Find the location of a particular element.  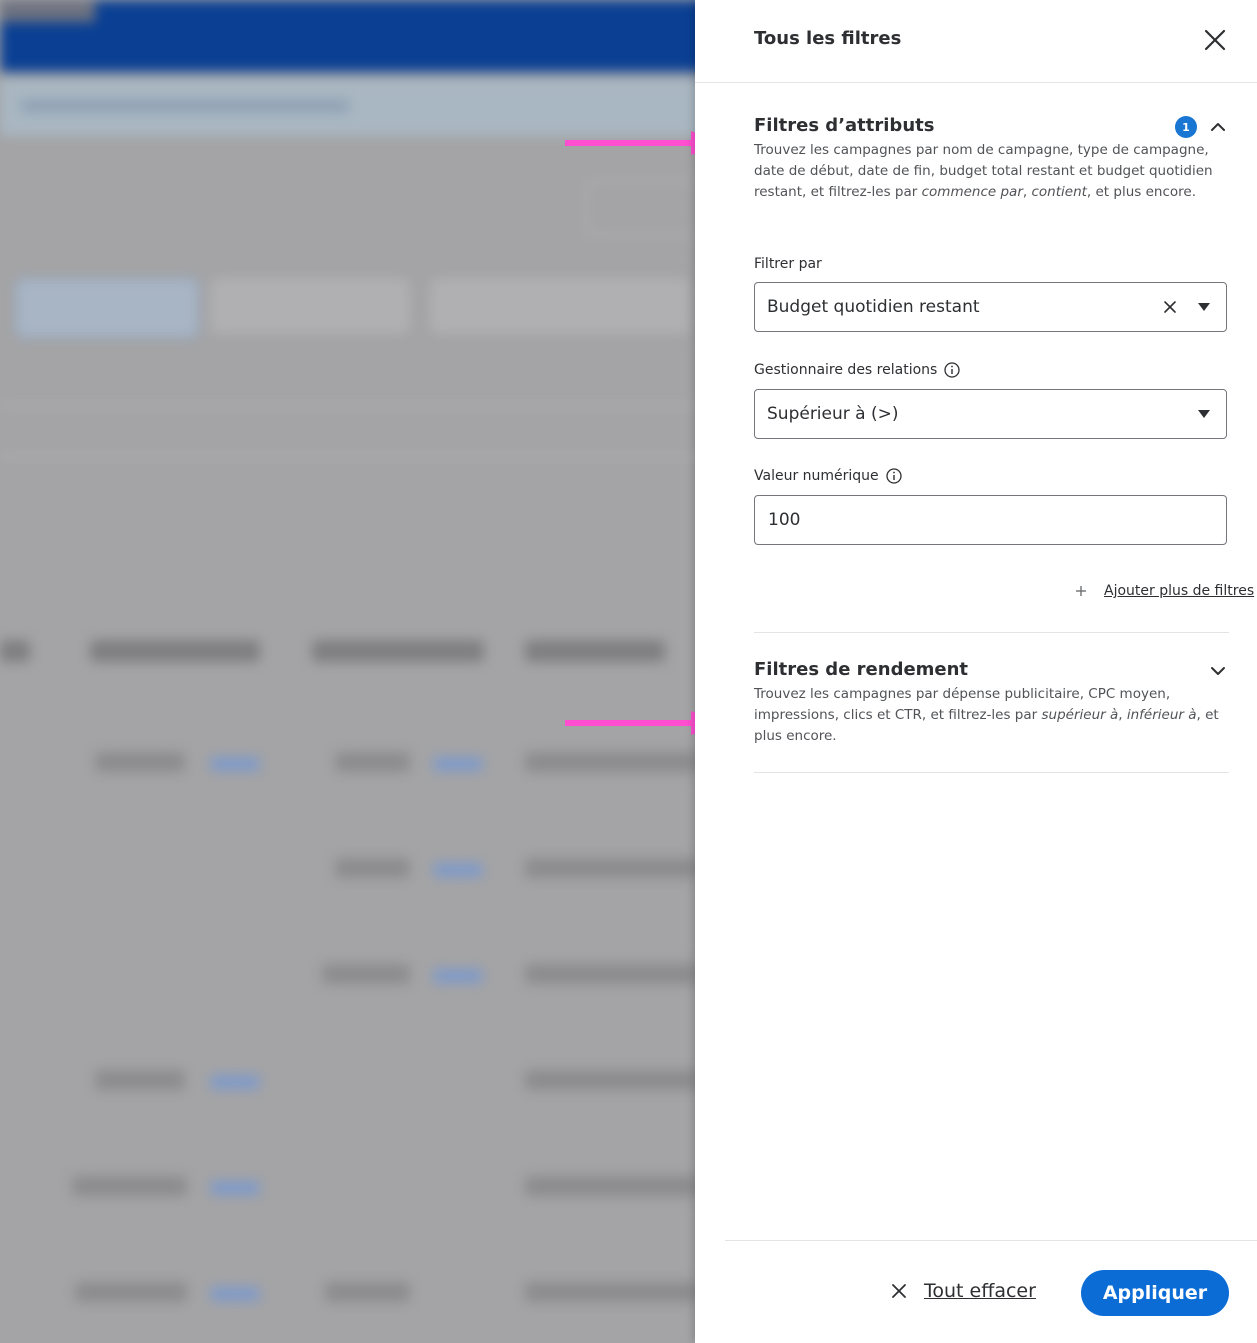

attribute-filters-title: Filtres d’attributs is located at coordinates (844, 125).